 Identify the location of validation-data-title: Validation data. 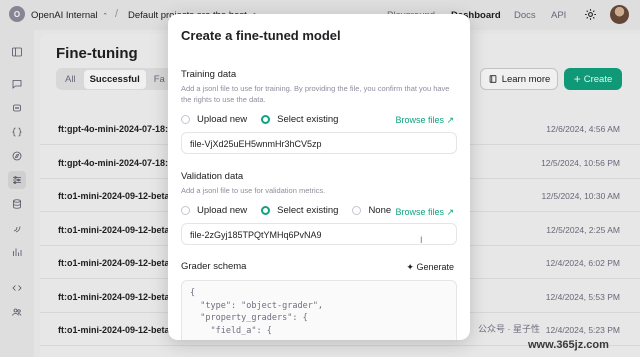
(212, 176).